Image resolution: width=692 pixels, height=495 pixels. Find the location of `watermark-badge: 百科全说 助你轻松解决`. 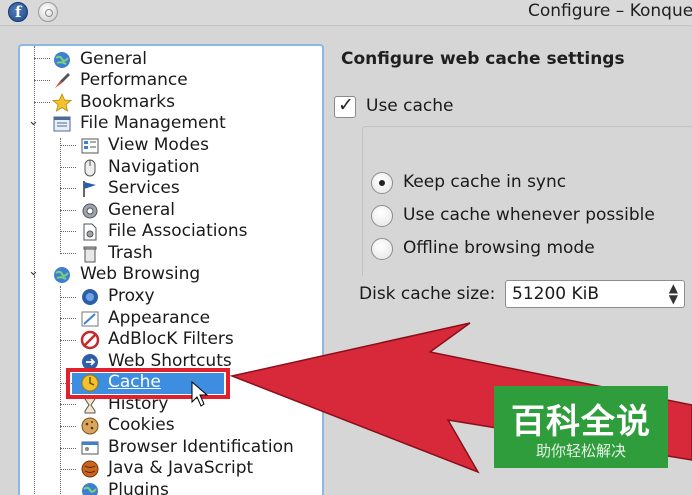

watermark-badge: 百科全说 助你轻松解决 is located at coordinates (581, 427).